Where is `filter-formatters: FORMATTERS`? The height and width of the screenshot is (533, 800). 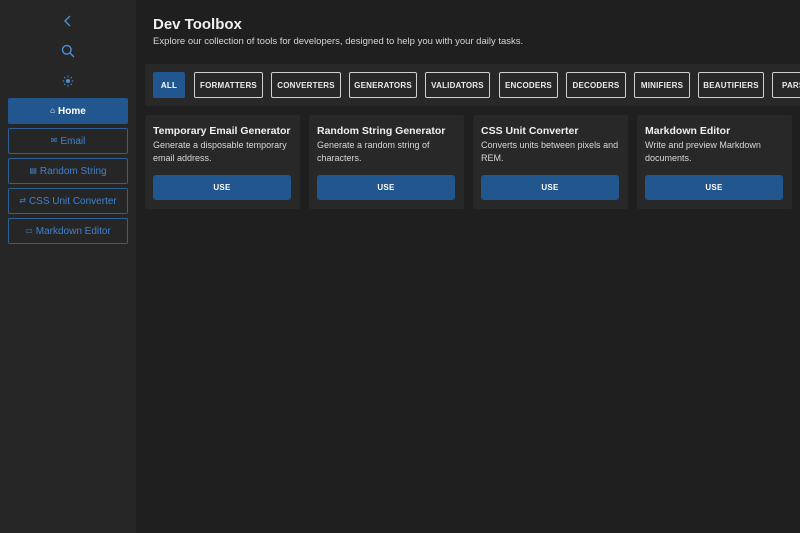 filter-formatters: FORMATTERS is located at coordinates (228, 85).